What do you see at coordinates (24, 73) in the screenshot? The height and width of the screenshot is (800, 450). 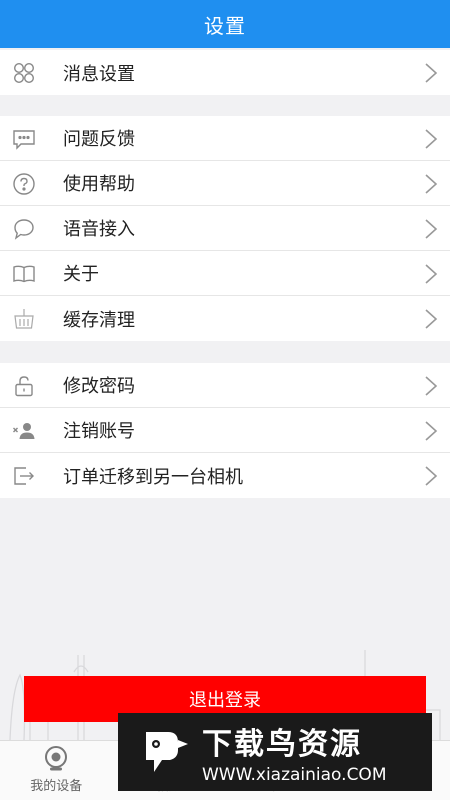 I see `clover-icon` at bounding box center [24, 73].